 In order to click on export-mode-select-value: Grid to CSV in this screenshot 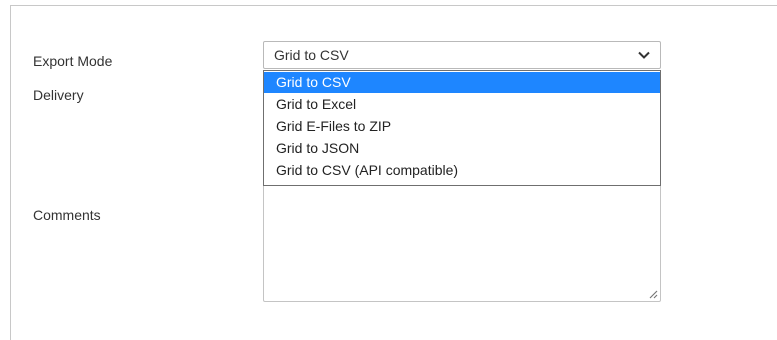, I will do `click(311, 55)`.